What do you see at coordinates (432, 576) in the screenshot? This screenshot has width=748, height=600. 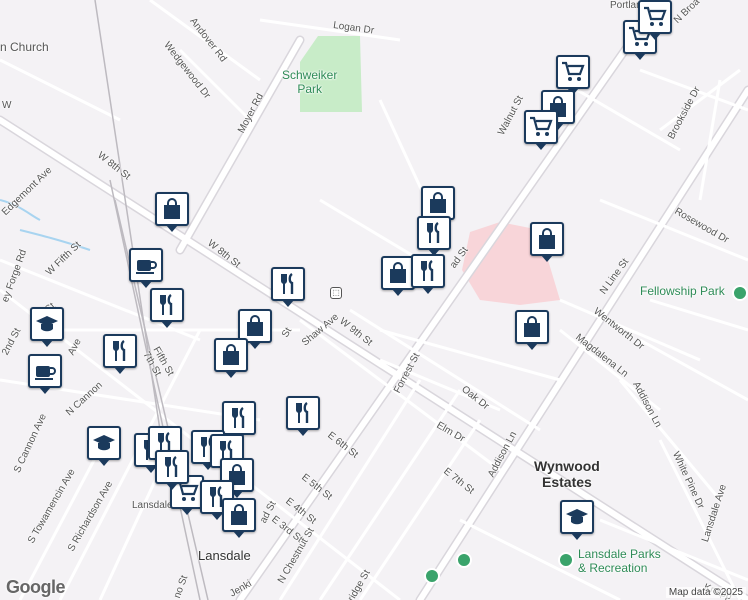 I see `tree-icon` at bounding box center [432, 576].